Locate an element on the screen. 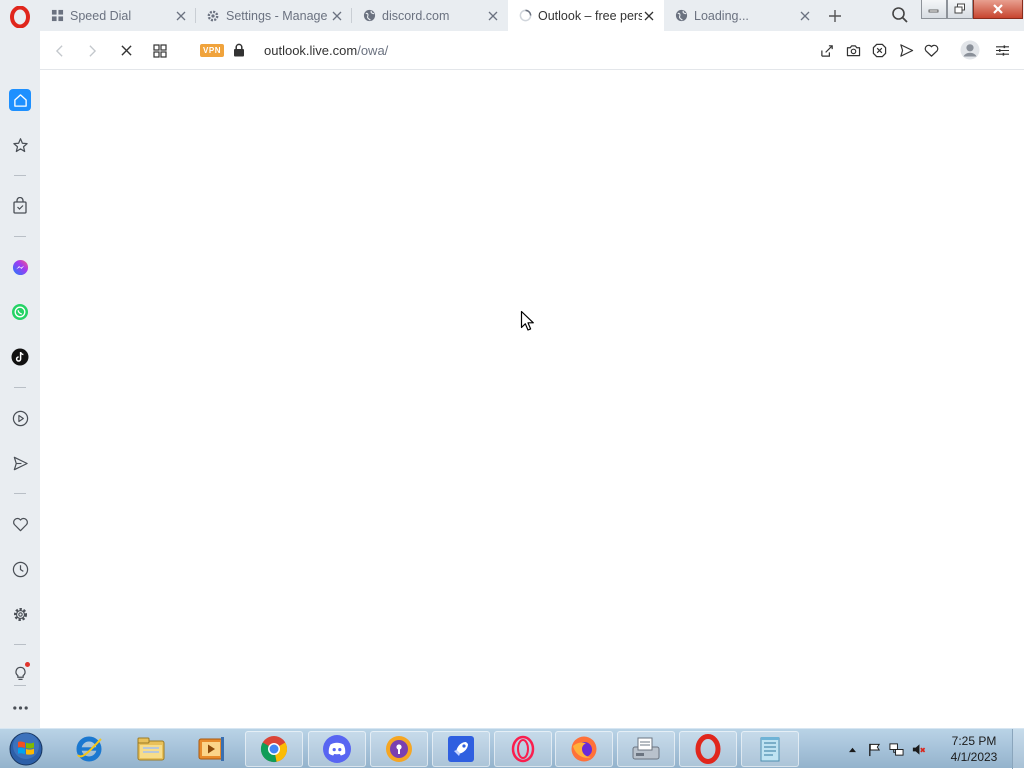 The width and height of the screenshot is (1024, 769). snapshot-button is located at coordinates (853, 50).